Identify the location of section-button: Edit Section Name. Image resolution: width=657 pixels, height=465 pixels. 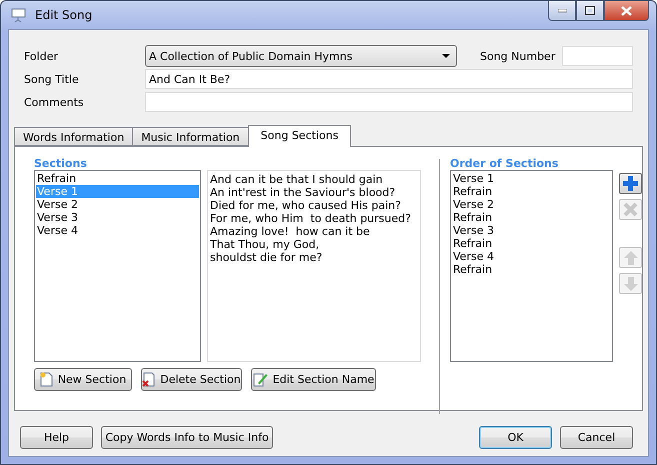
(313, 379).